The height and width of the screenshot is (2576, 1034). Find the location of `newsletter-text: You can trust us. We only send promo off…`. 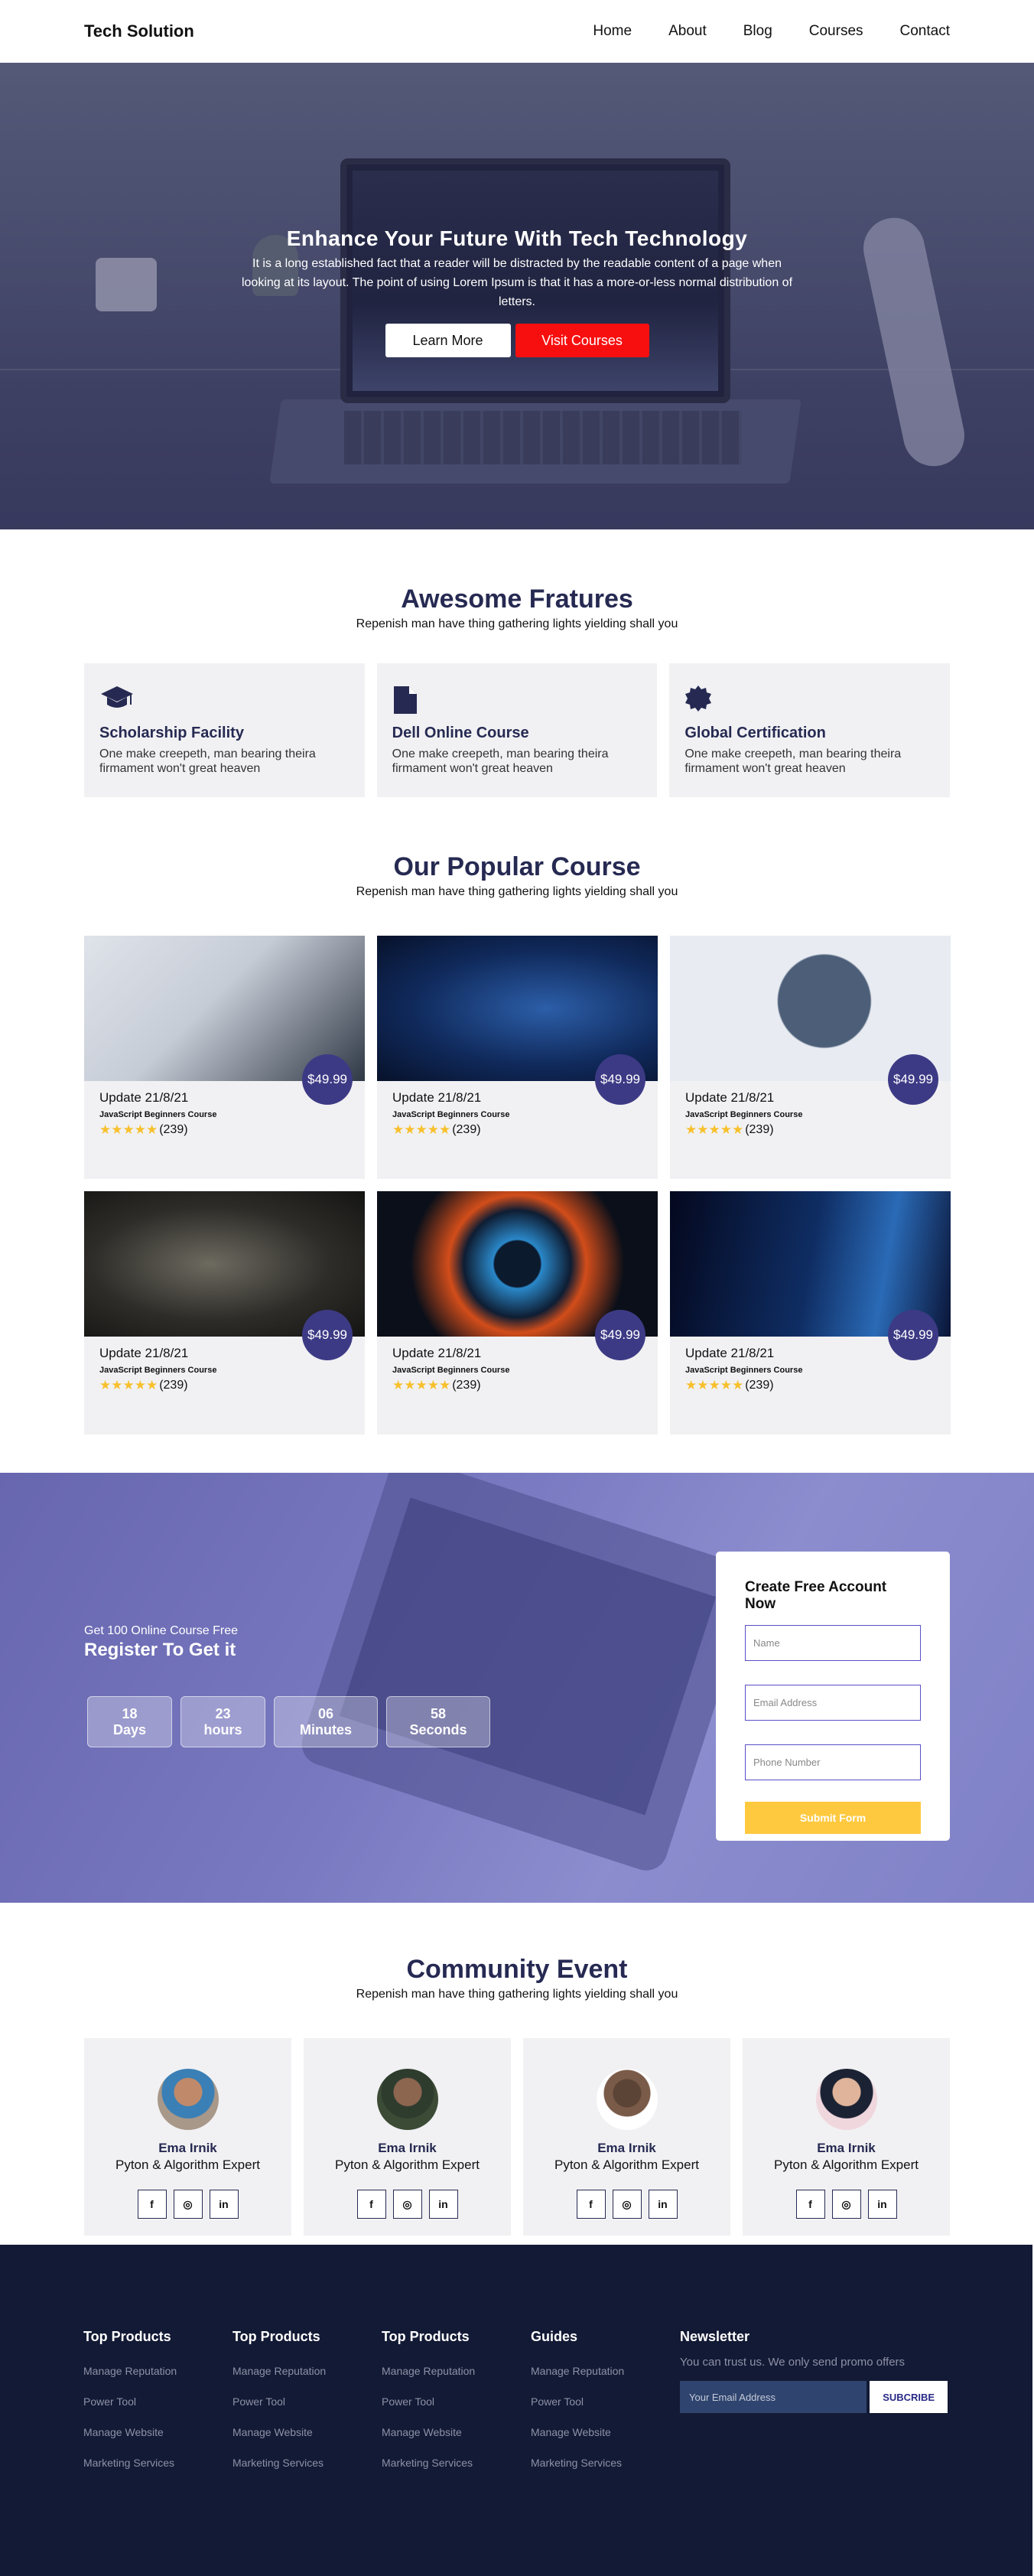

newsletter-text: You can trust us. We only send promo off… is located at coordinates (793, 2362).